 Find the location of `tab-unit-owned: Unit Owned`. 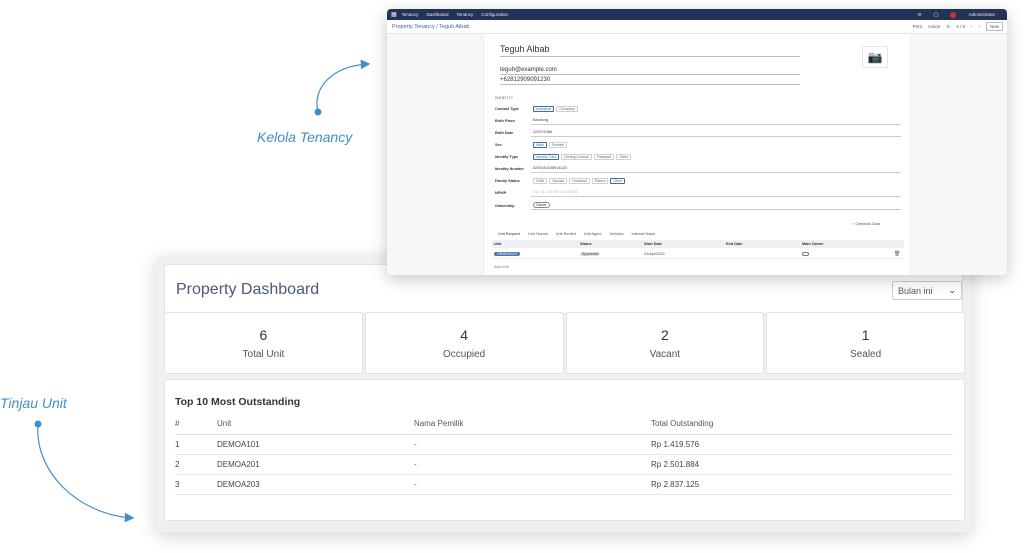

tab-unit-owned: Unit Owned is located at coordinates (538, 234).